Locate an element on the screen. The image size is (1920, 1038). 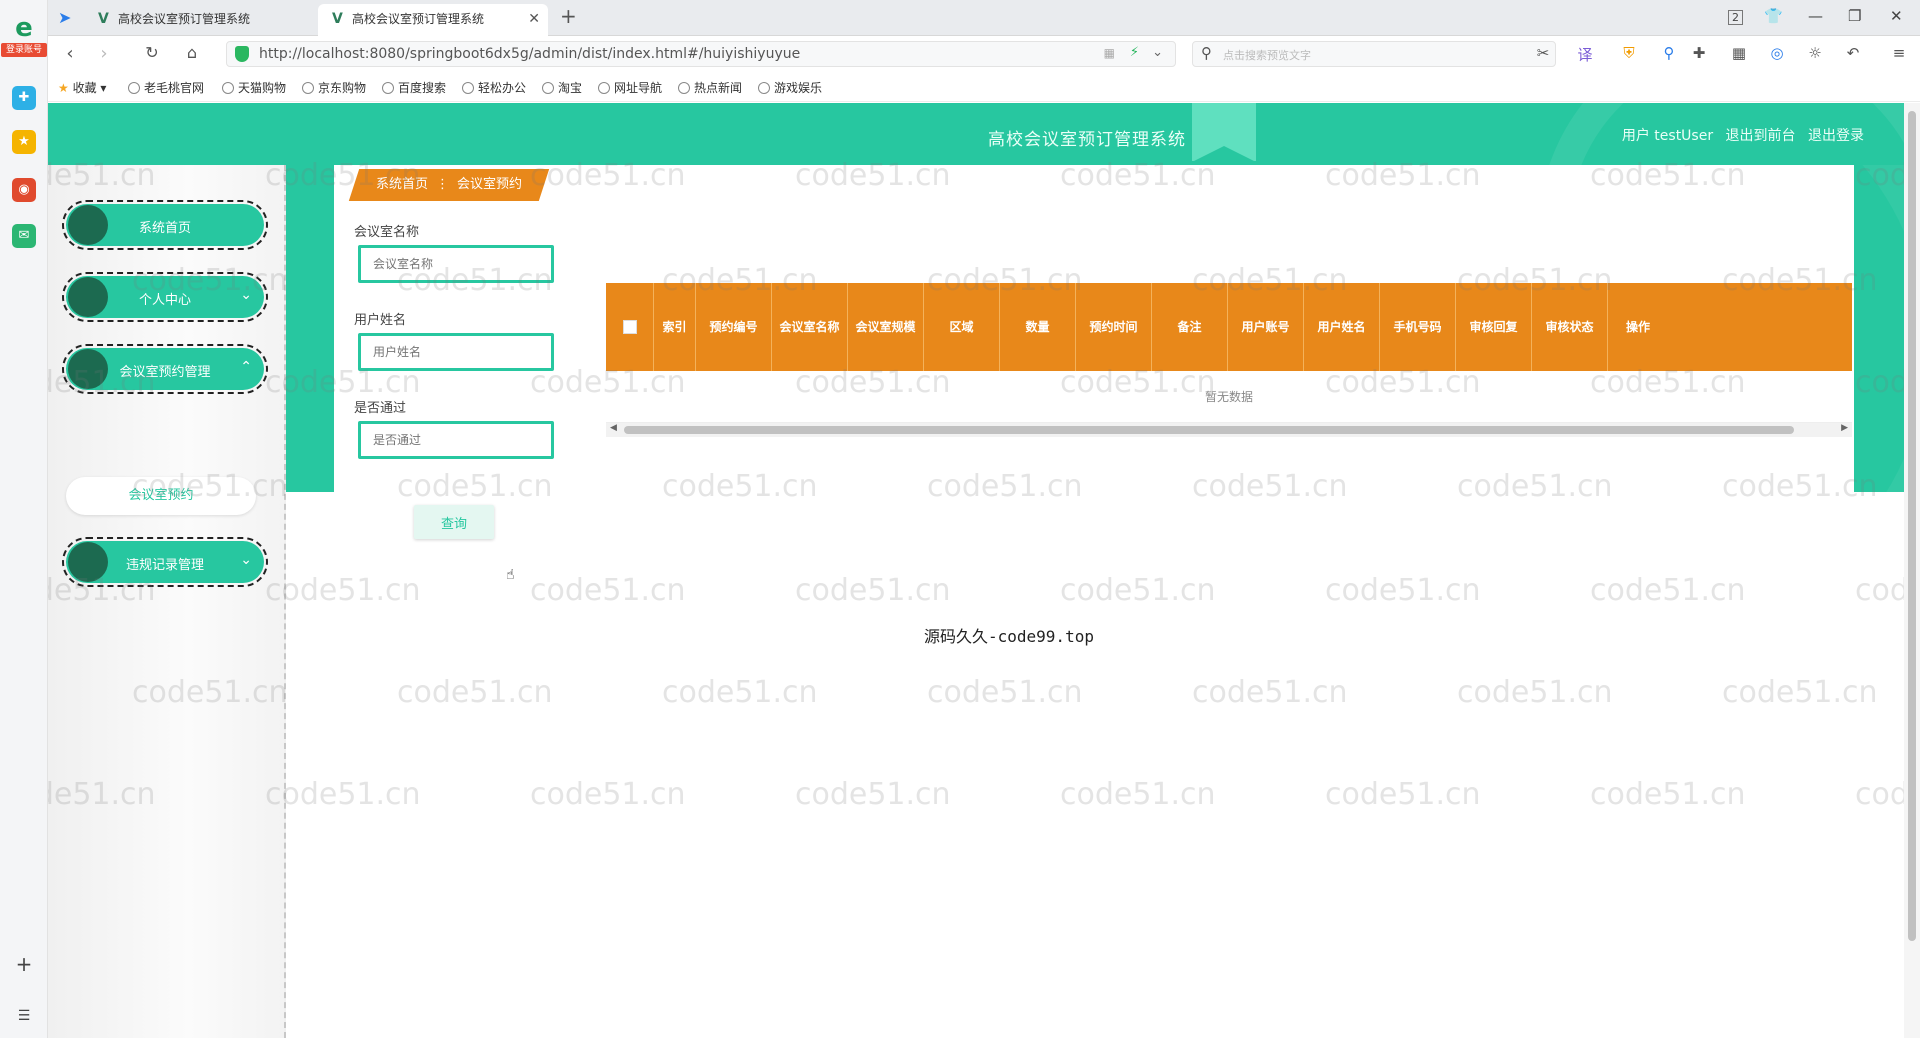
bookmark-item: 京东购物 is located at coordinates (334, 87).